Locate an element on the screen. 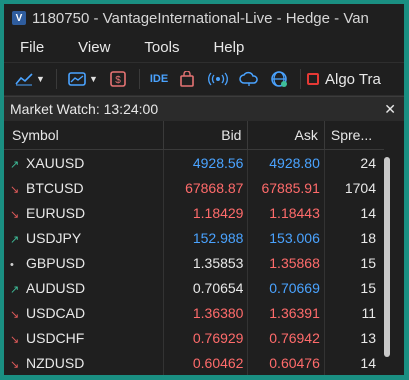 Image resolution: width=409 pixels, height=380 pixels. column-ask: Ask is located at coordinates (286, 135).